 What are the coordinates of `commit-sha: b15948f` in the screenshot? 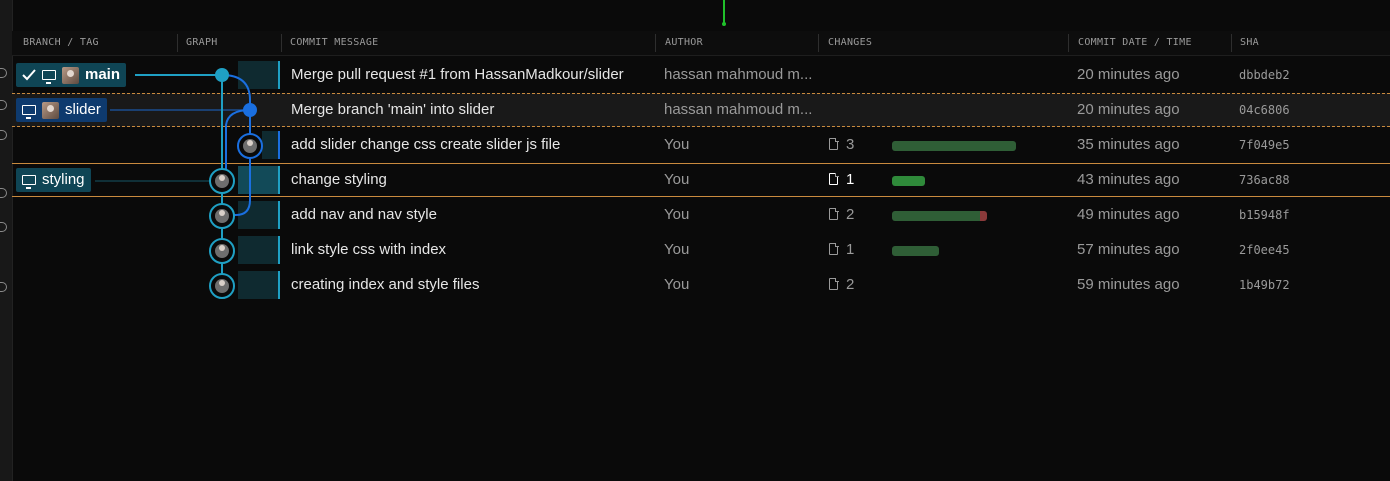 It's located at (1264, 215).